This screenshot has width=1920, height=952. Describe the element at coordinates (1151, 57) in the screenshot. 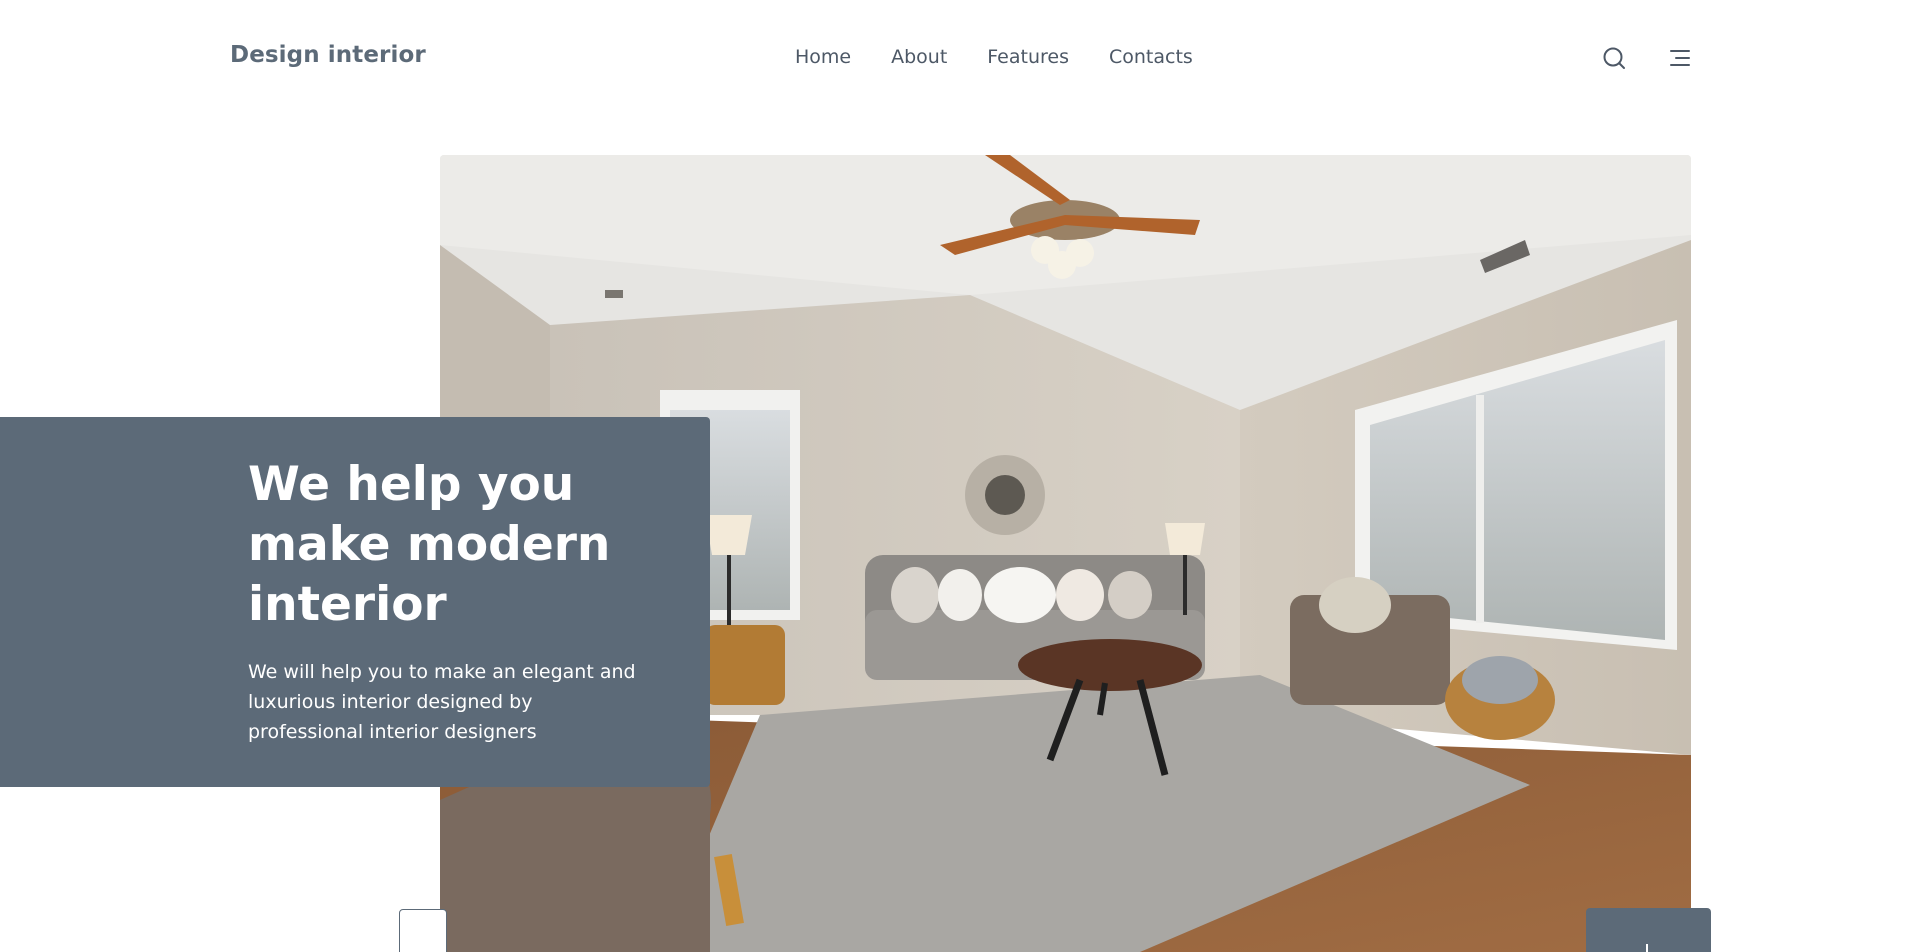

I see `nav-item-contacts: Contacts` at that location.